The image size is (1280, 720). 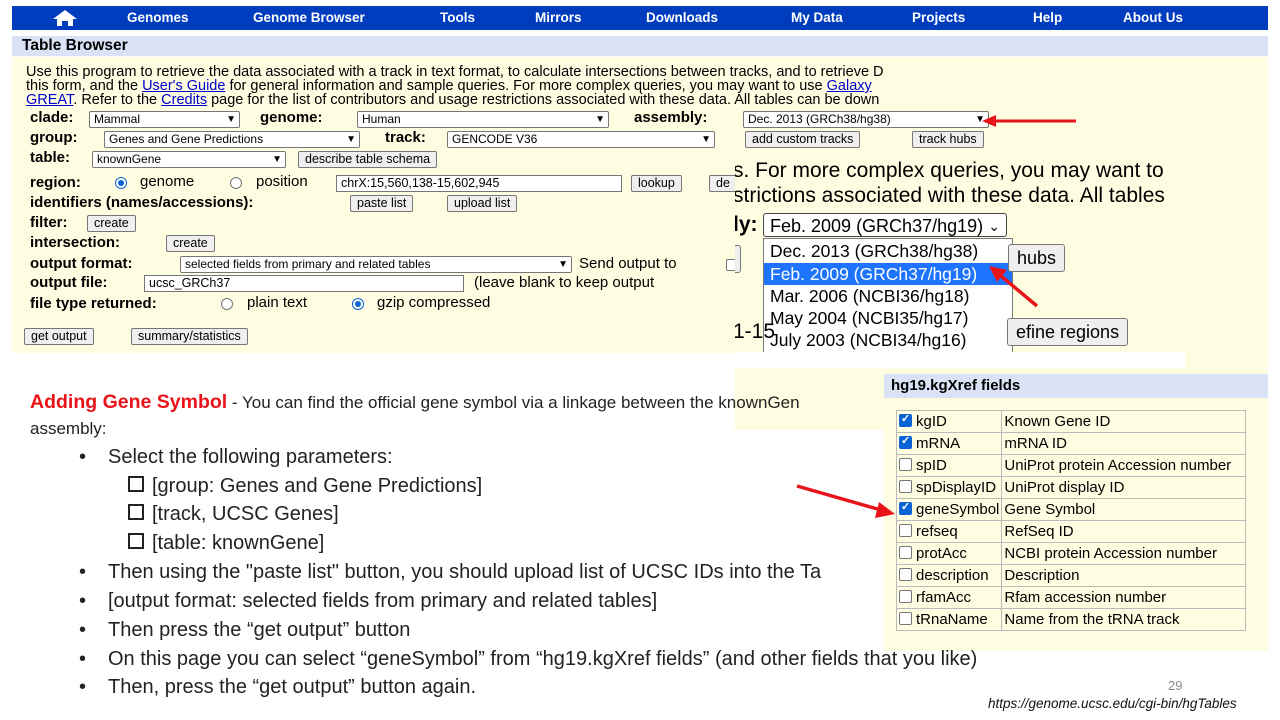 What do you see at coordinates (746, 224) in the screenshot?
I see `zoom-assembly-label: ly:` at bounding box center [746, 224].